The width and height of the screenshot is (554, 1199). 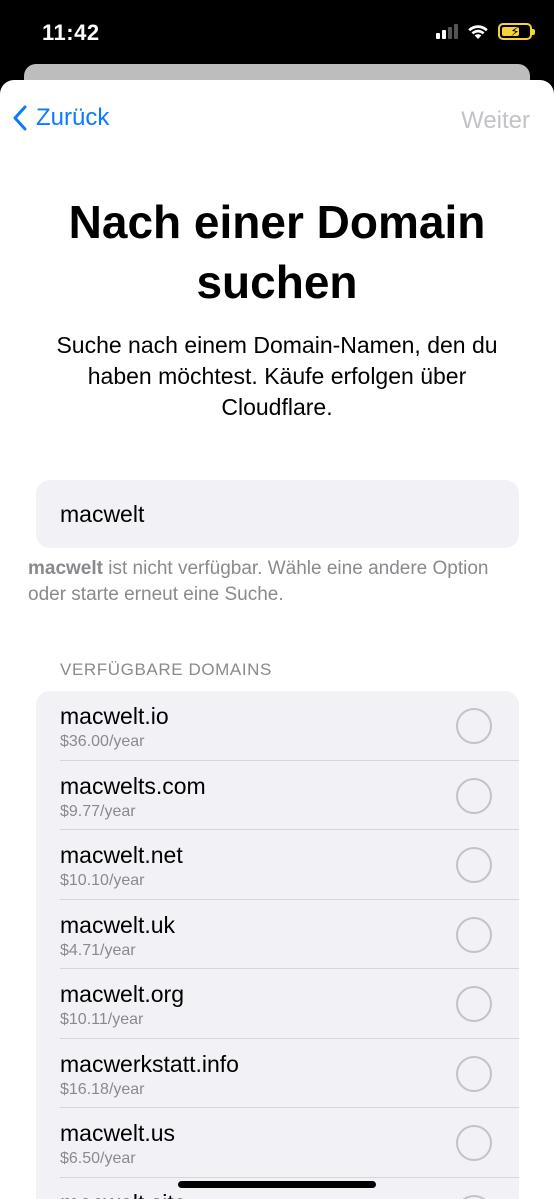 What do you see at coordinates (277, 252) in the screenshot?
I see `page-title: Nach einer Domain suchen` at bounding box center [277, 252].